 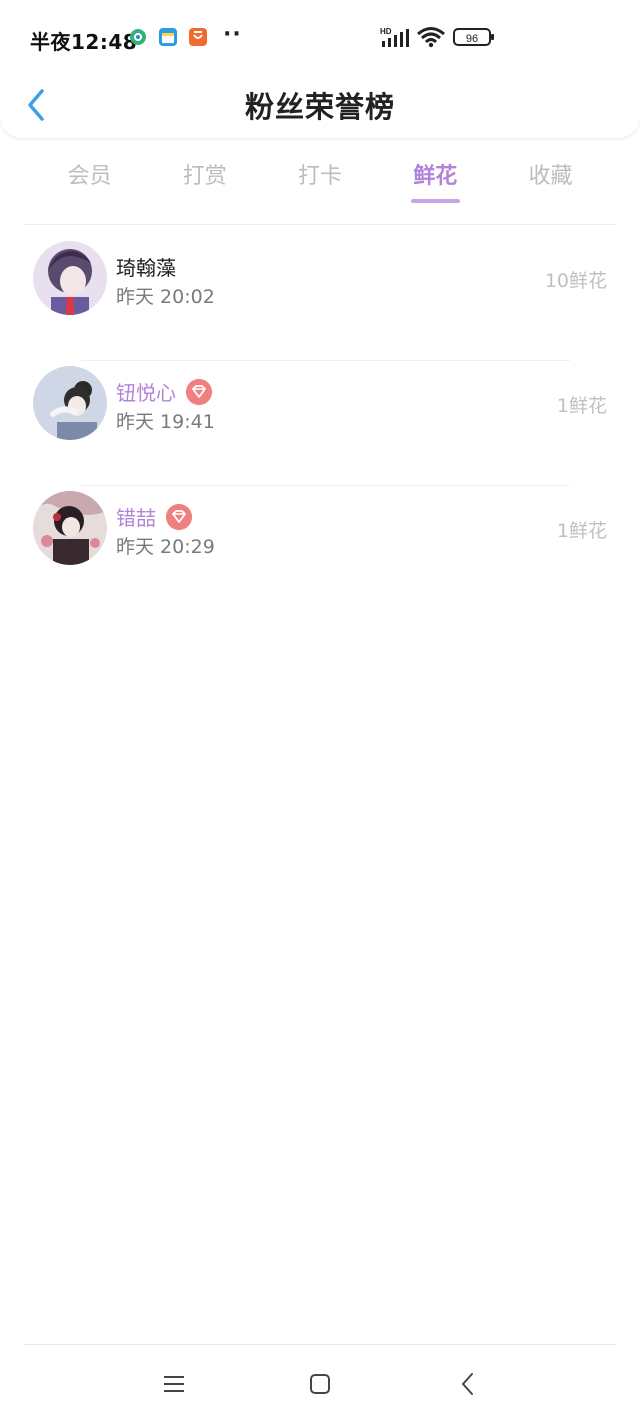 I want to click on back-icon, so click(x=467, y=1384).